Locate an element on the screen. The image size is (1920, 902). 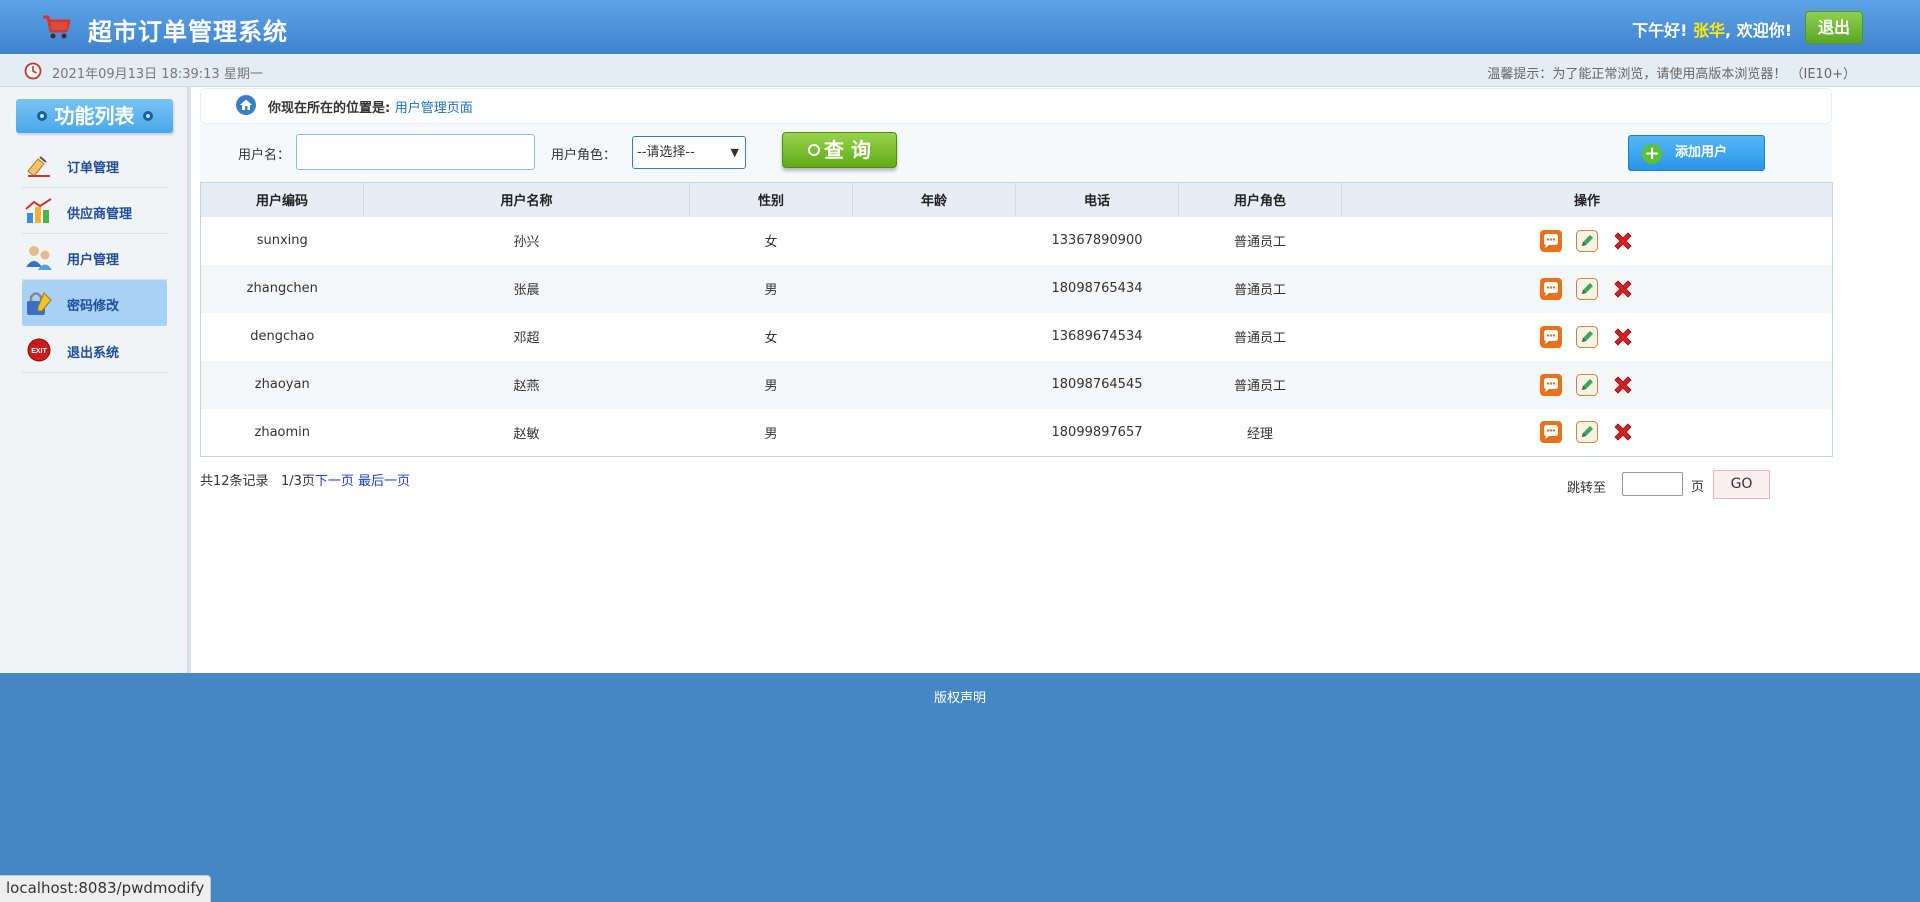
sidebar-item-label: 订单管理 is located at coordinates (93, 168).